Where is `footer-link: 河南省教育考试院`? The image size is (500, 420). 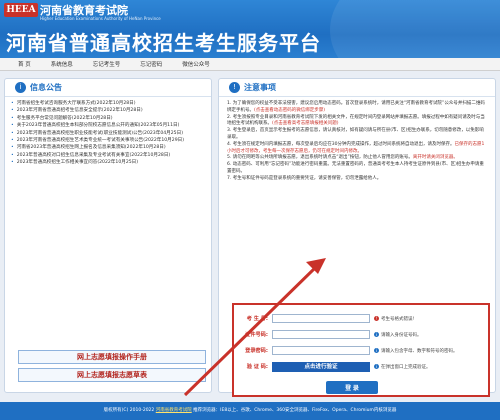 footer-link: 河南省教育考试院 is located at coordinates (174, 410).